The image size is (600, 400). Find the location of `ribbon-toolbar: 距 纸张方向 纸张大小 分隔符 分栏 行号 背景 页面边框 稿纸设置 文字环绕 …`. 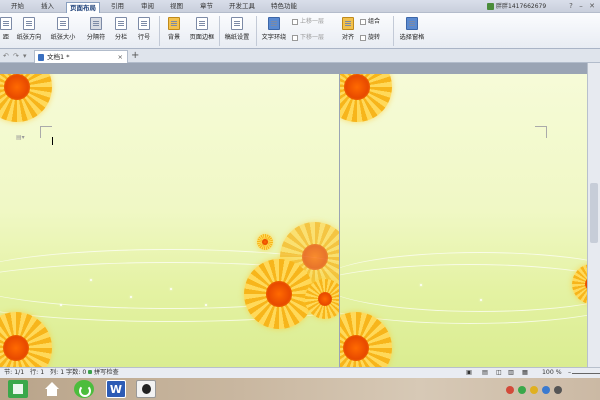

ribbon-toolbar: 距 纸张方向 纸张大小 分隔符 分栏 行号 背景 页面边框 稿纸设置 文字环绕 … is located at coordinates (300, 31).